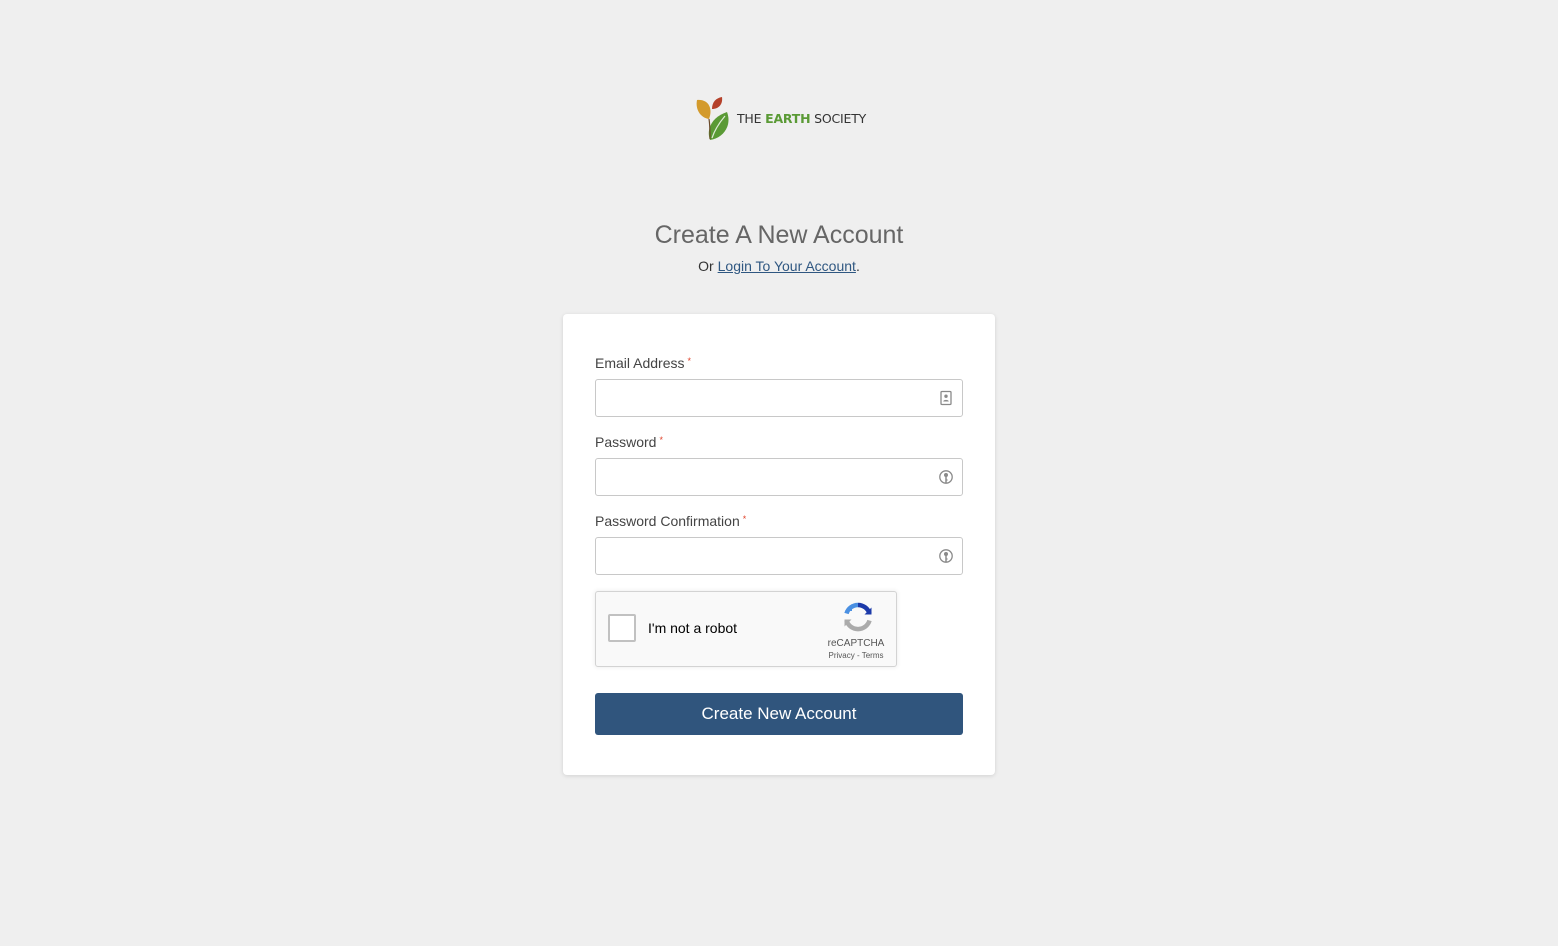 The width and height of the screenshot is (1558, 946). What do you see at coordinates (779, 235) in the screenshot?
I see `page-title: Create A New Account` at bounding box center [779, 235].